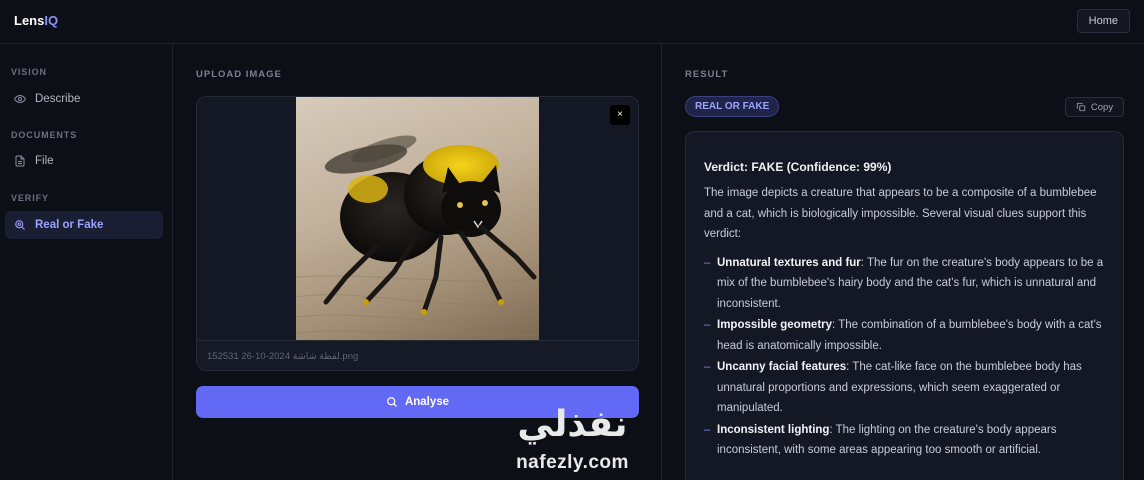 The height and width of the screenshot is (480, 1144). I want to click on file-icon, so click(20, 161).